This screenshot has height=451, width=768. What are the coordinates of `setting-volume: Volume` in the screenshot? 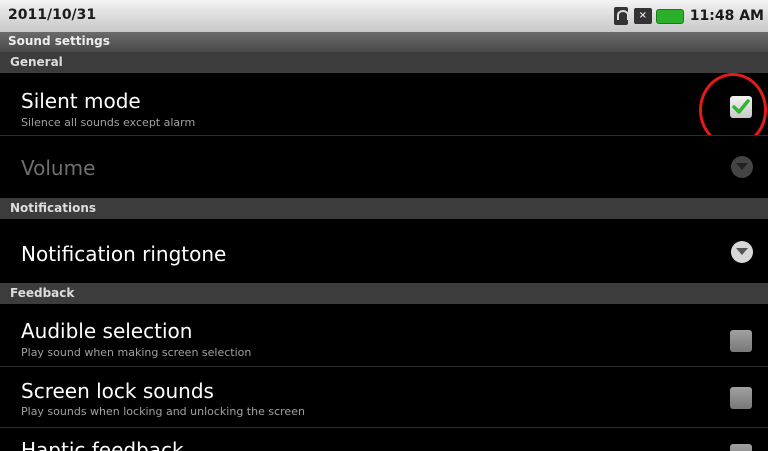 It's located at (384, 167).